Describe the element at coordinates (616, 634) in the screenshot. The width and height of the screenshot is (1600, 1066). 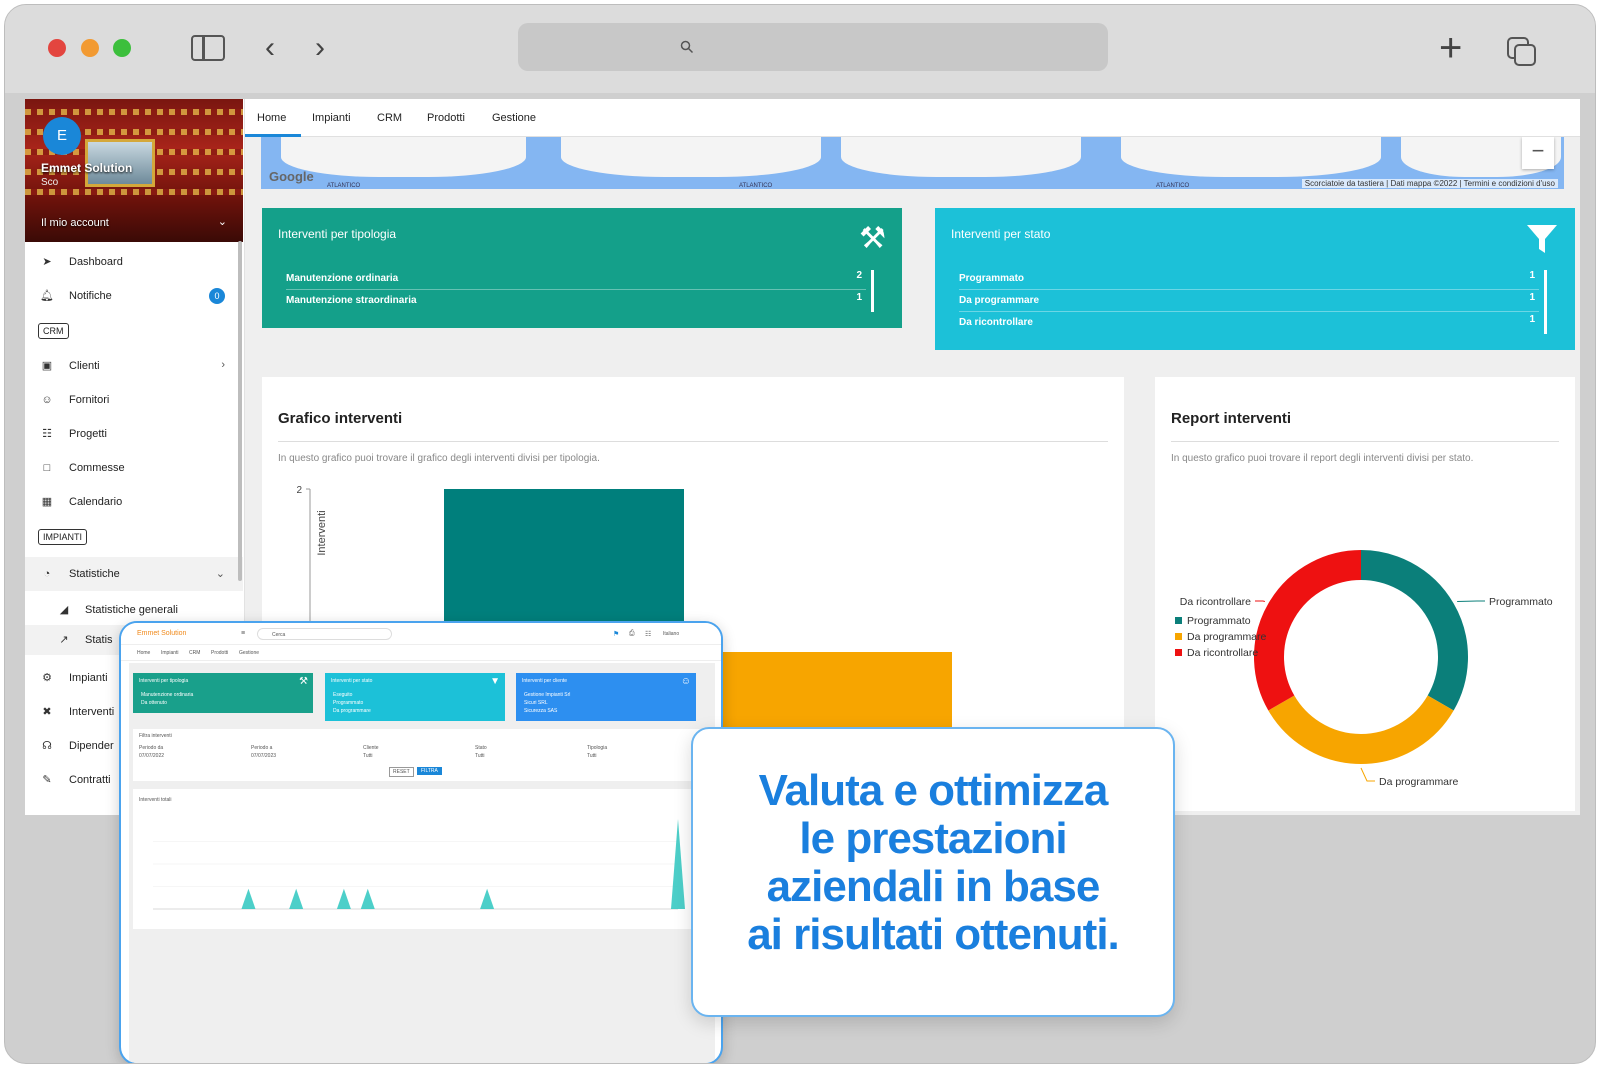
I see `bell-icon: ⚑` at that location.